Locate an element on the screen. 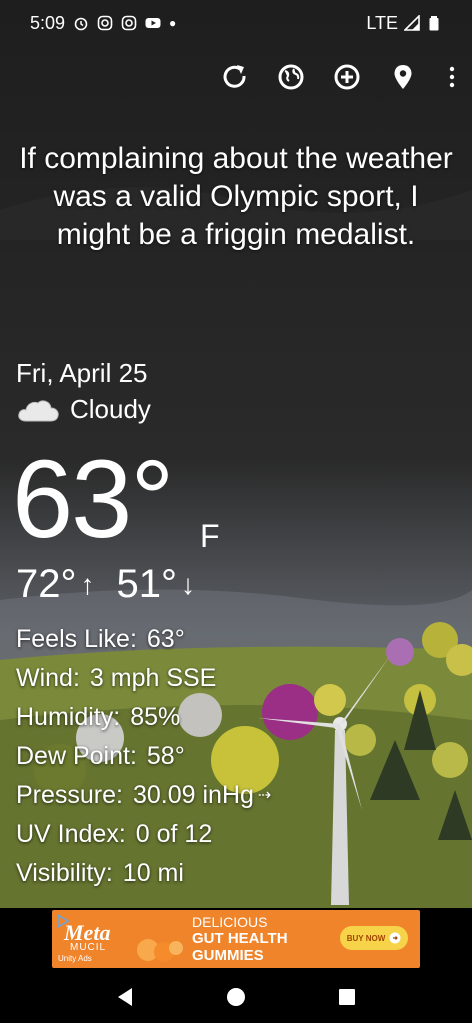 The image size is (472, 1023). detail-uv-index: UV Index: 0 of 12 is located at coordinates (143, 834).